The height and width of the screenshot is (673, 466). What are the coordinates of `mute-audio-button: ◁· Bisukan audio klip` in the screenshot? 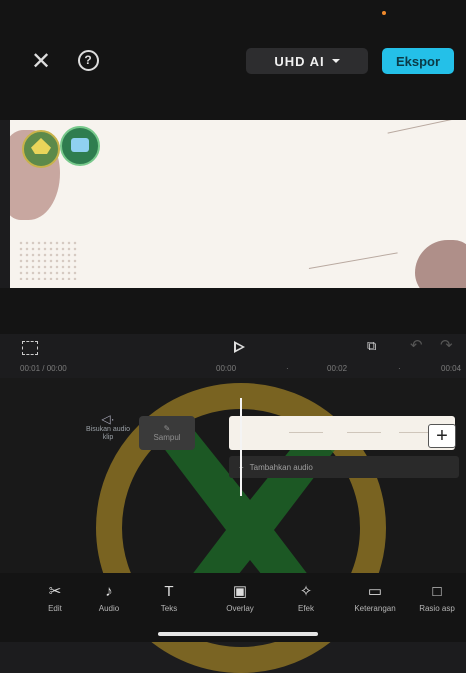 It's located at (108, 427).